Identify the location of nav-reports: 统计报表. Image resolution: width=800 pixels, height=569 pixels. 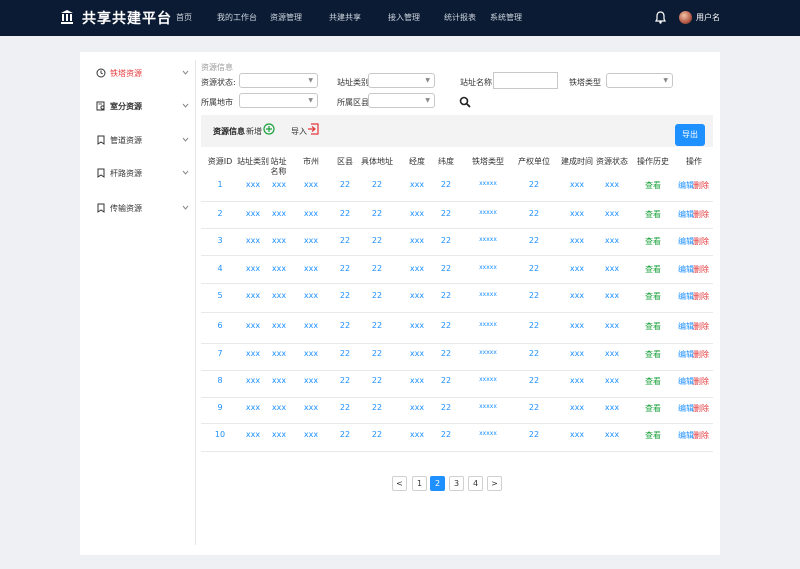
(460, 17).